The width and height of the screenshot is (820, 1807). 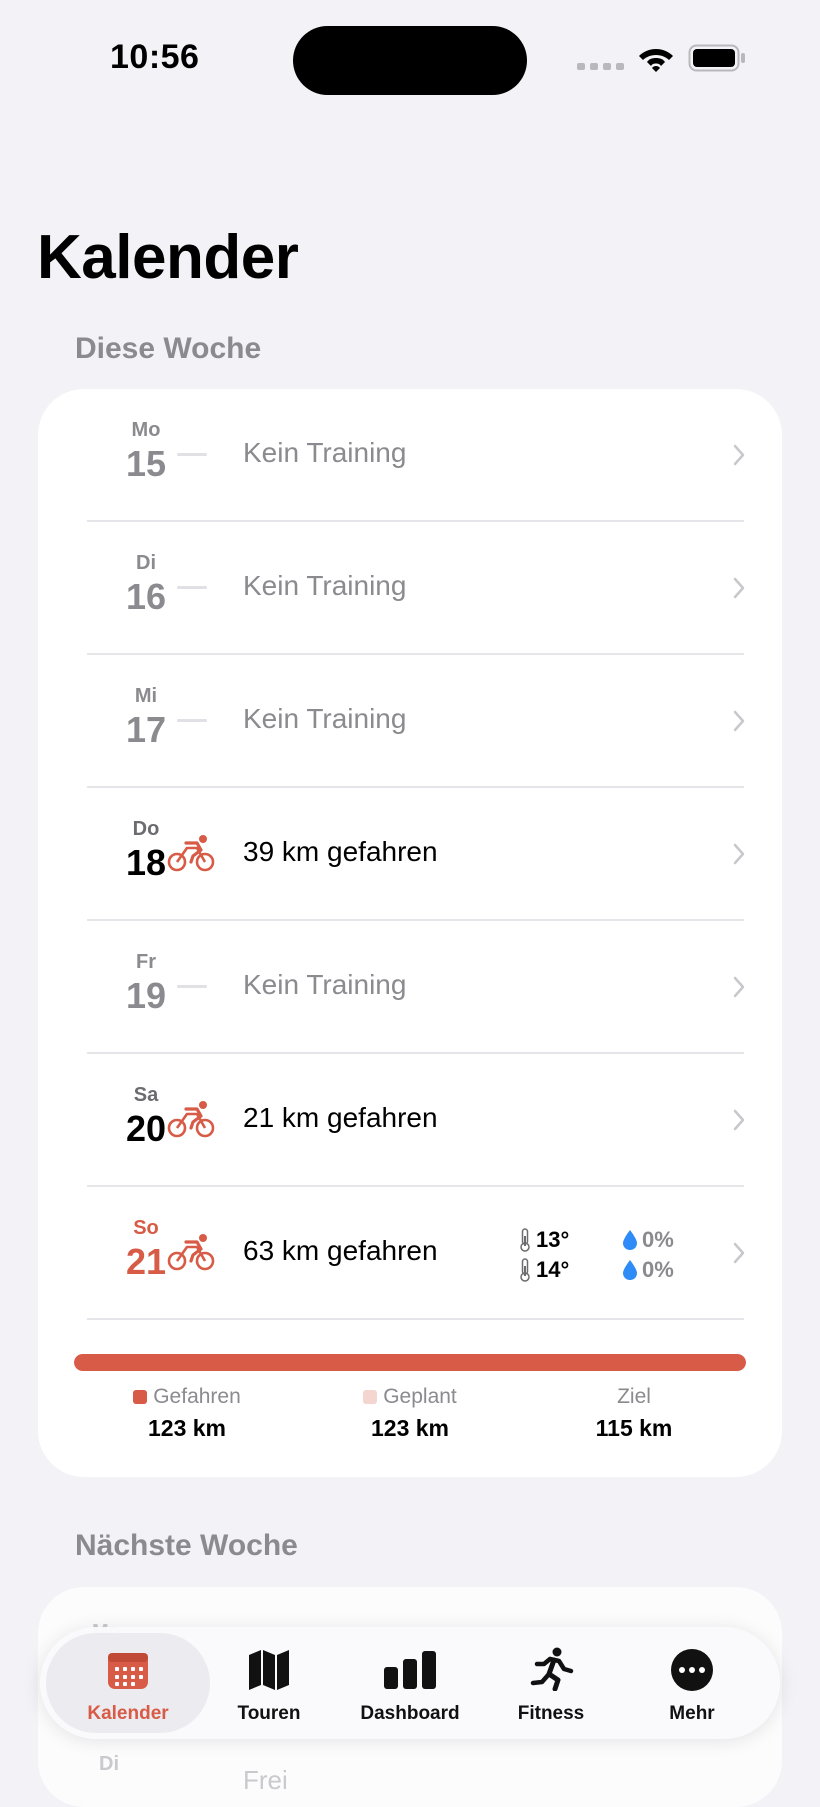 I want to click on wifi-icon, so click(x=656, y=60).